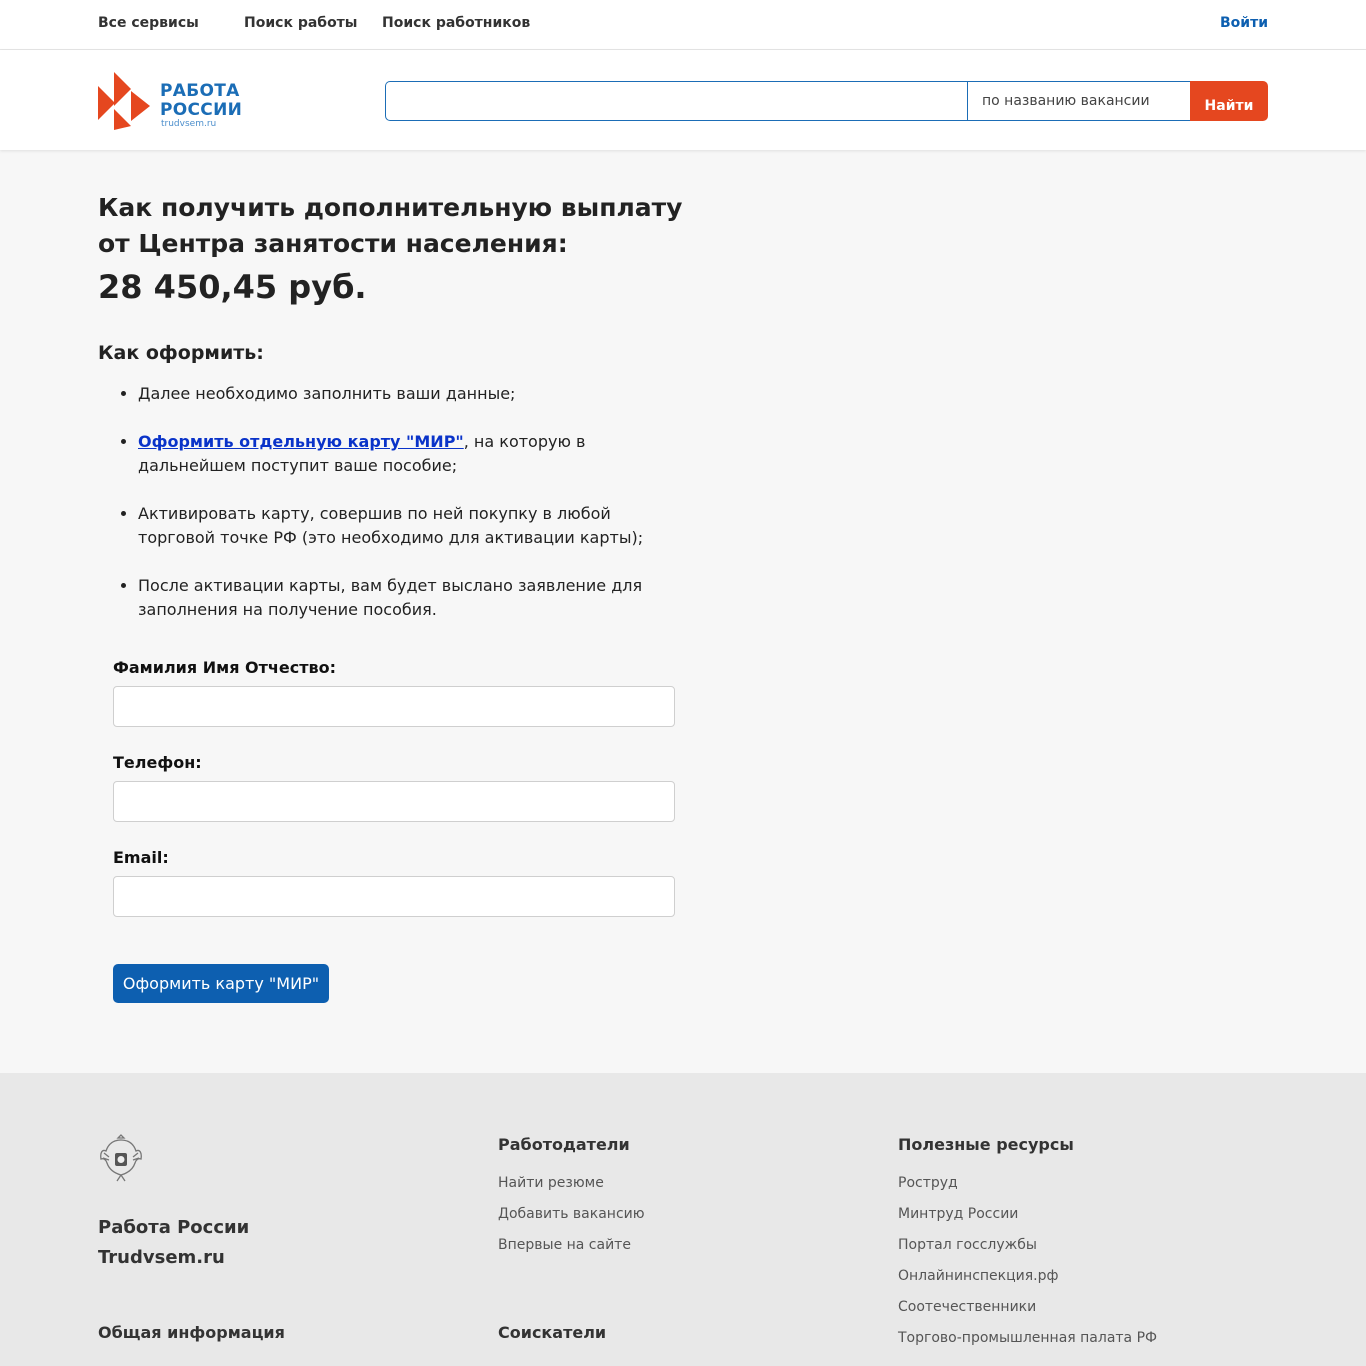 The width and height of the screenshot is (1366, 1366). Describe the element at coordinates (1027, 1307) in the screenshot. I see `footer-link-compatriots: Соотечественники` at that location.